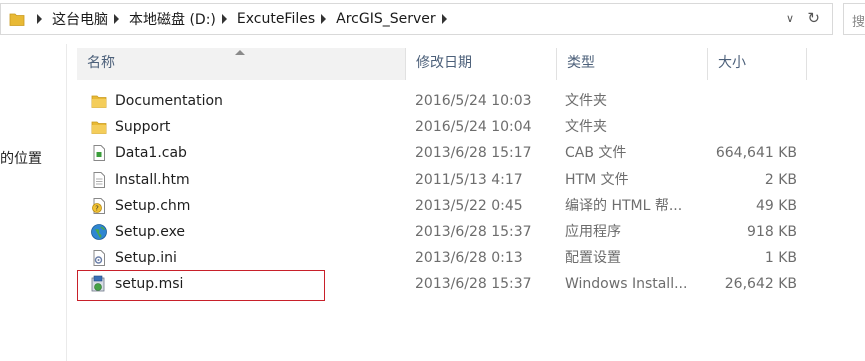  What do you see at coordinates (66, 202) in the screenshot?
I see `nav-pane-divider` at bounding box center [66, 202].